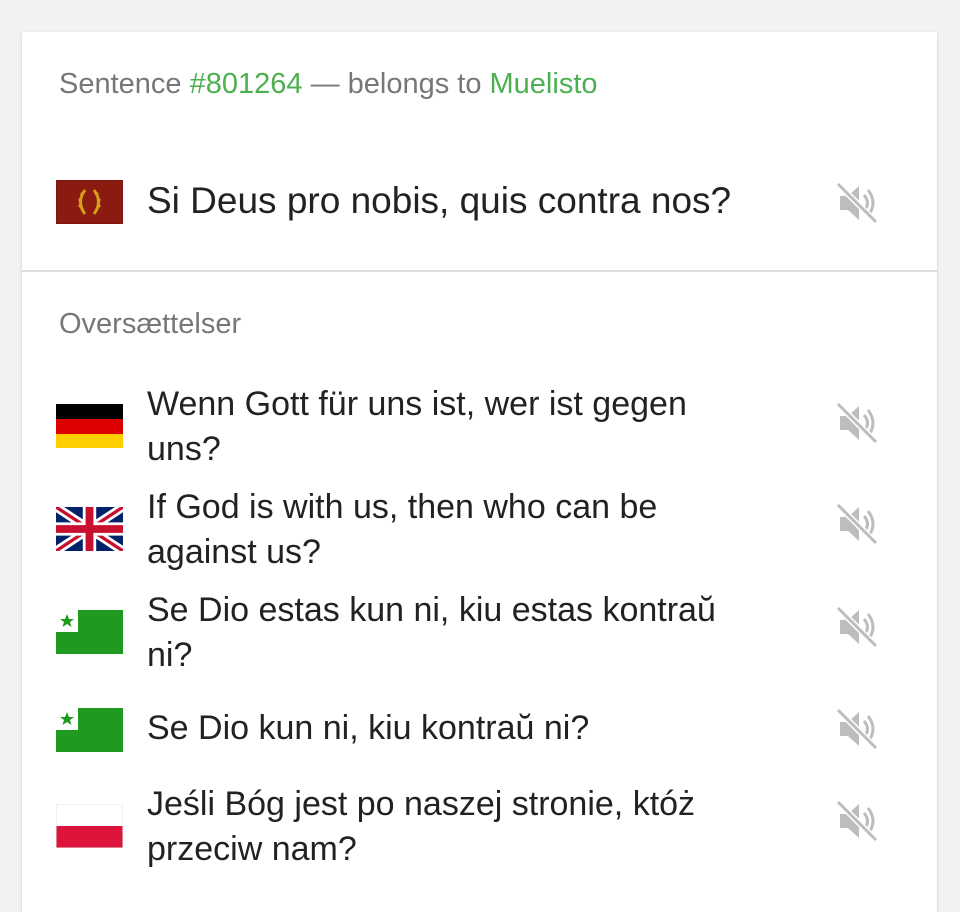  What do you see at coordinates (396, 84) in the screenshot?
I see `header-middle: — belongs to` at bounding box center [396, 84].